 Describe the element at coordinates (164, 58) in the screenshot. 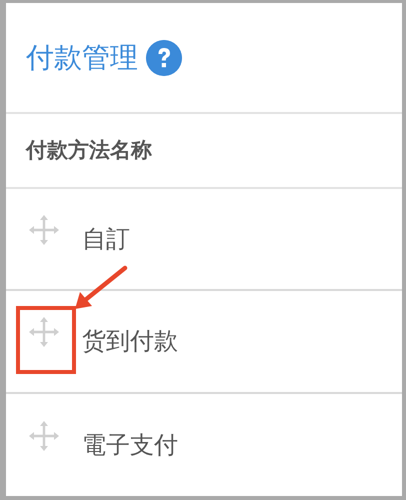

I see `help-icon` at that location.